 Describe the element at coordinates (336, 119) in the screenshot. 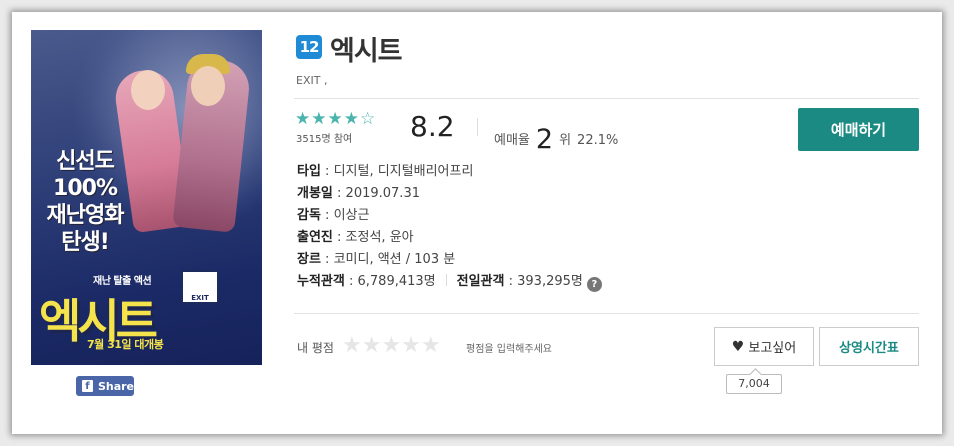

I see `average-rating-stars: ★★★★☆` at that location.